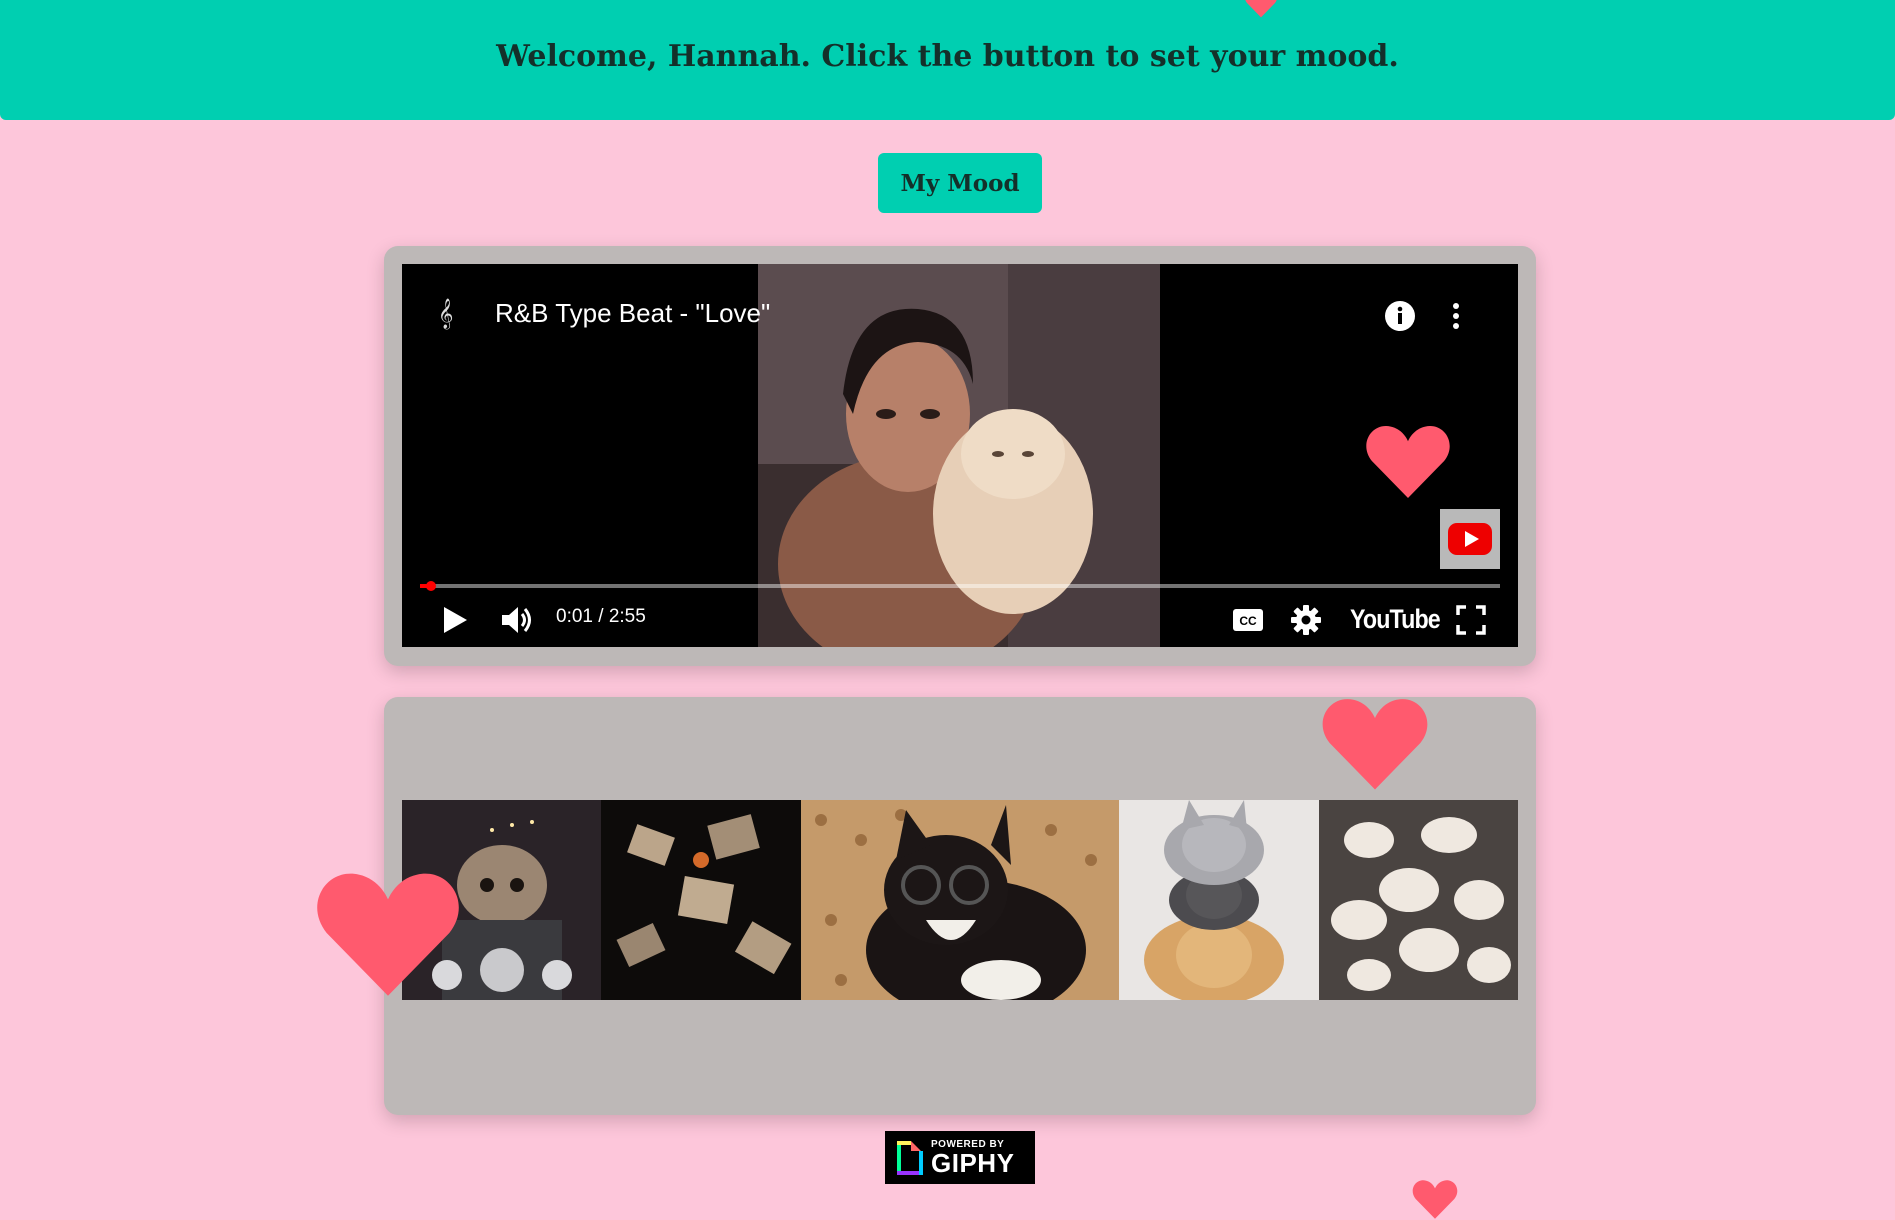 The width and height of the screenshot is (1895, 1220). I want to click on gif-strip, so click(960, 900).